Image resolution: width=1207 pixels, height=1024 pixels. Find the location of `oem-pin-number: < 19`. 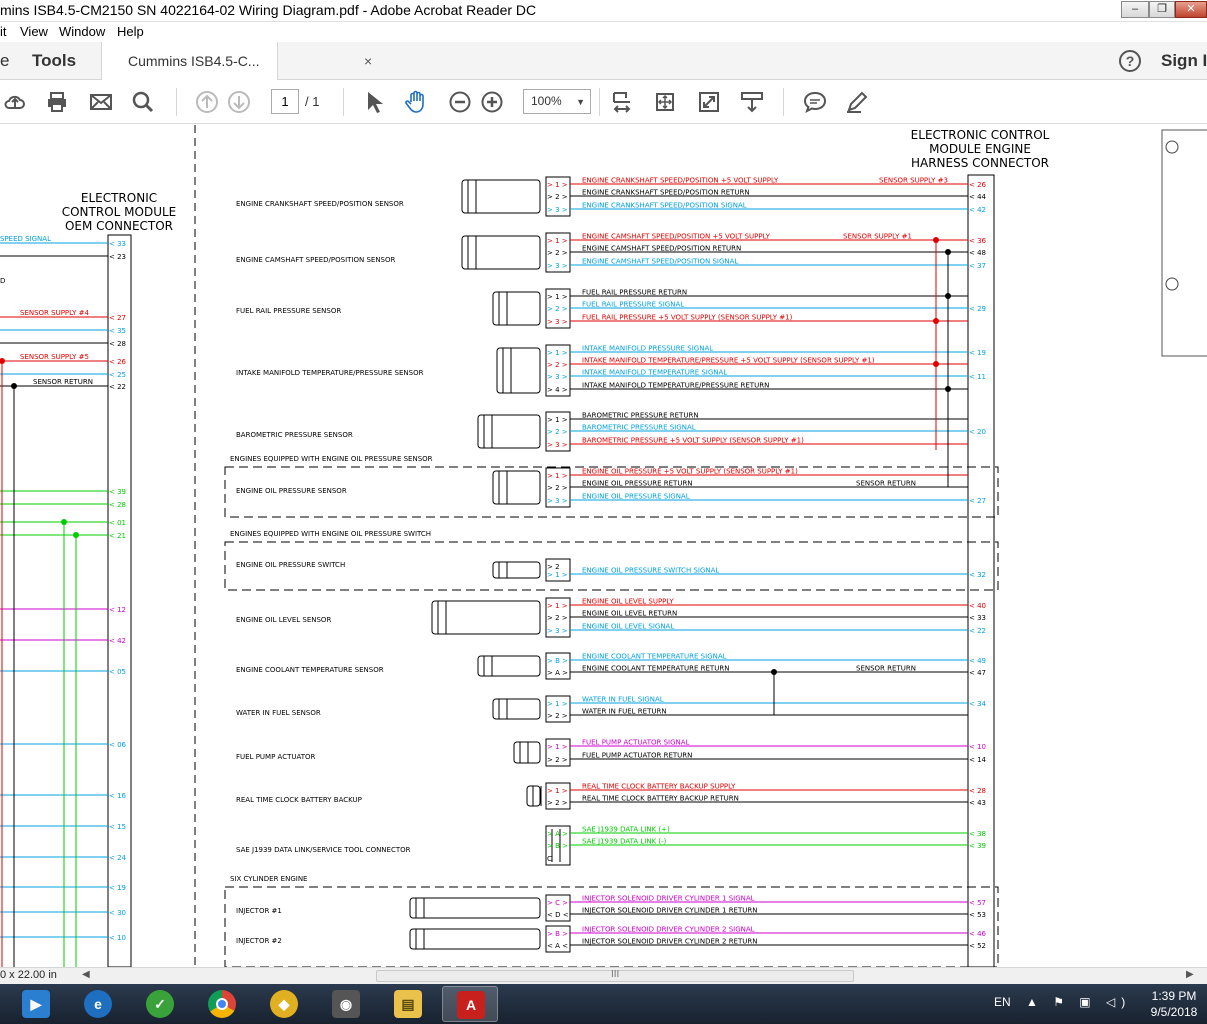

oem-pin-number: < 19 is located at coordinates (117, 888).